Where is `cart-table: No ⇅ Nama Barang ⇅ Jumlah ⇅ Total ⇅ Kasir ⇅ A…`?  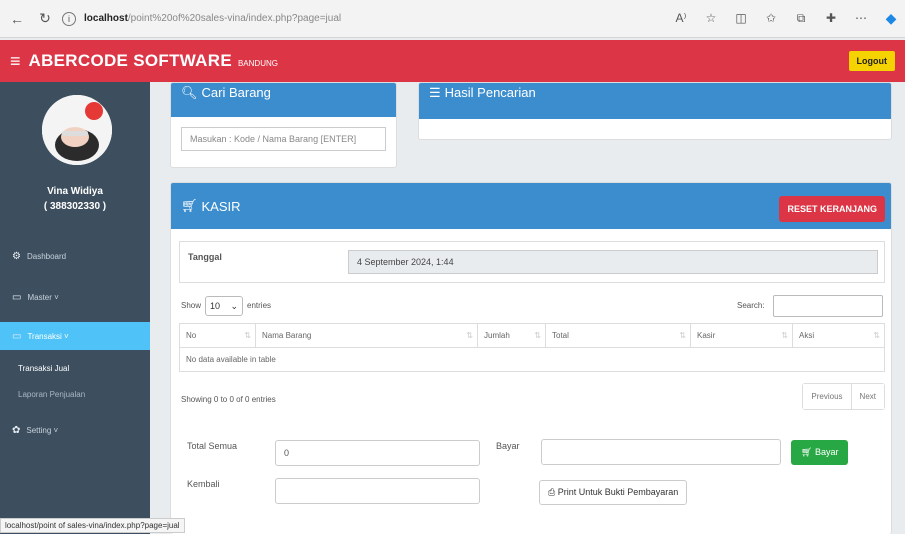
cart-table: No ⇅ Nama Barang ⇅ Jumlah ⇅ Total ⇅ Kasir ⇅ A… is located at coordinates (532, 347).